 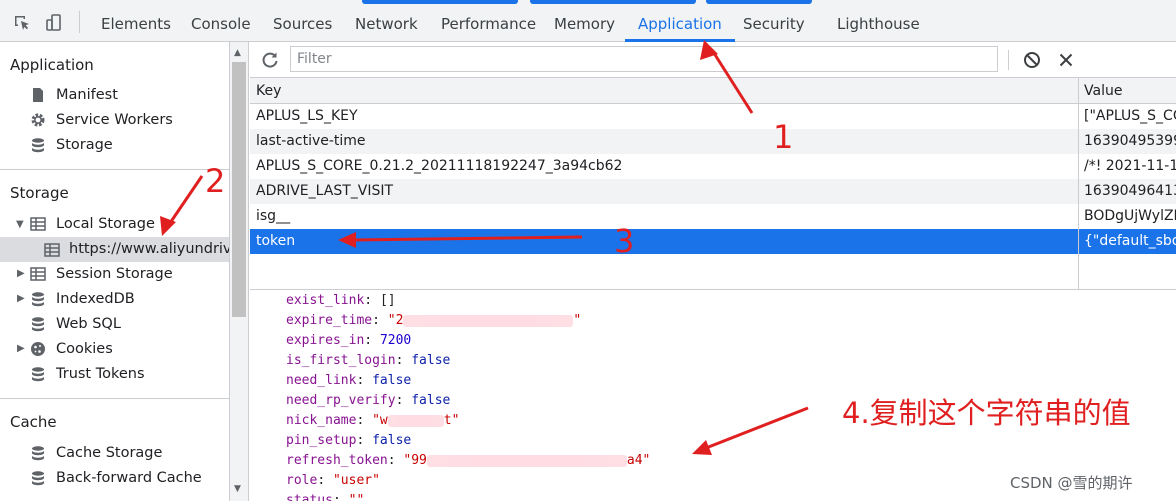 What do you see at coordinates (878, 21) in the screenshot?
I see `tab-lighthouse: Lighthouse` at bounding box center [878, 21].